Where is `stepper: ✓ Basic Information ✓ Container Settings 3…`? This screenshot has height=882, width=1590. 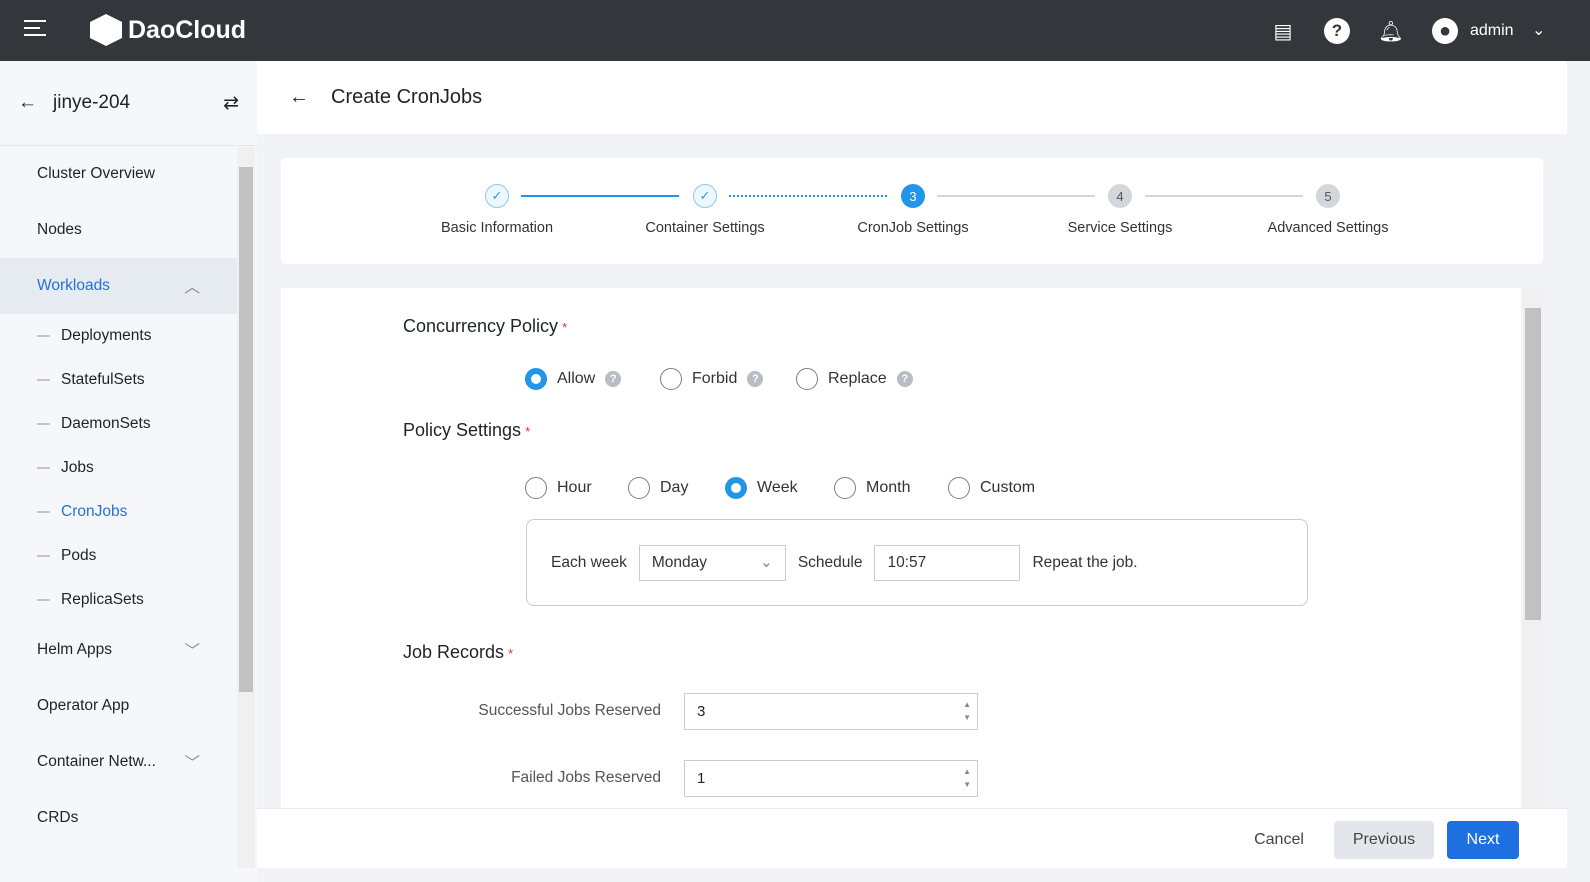 stepper: ✓ Basic Information ✓ Container Settings 3… is located at coordinates (912, 211).